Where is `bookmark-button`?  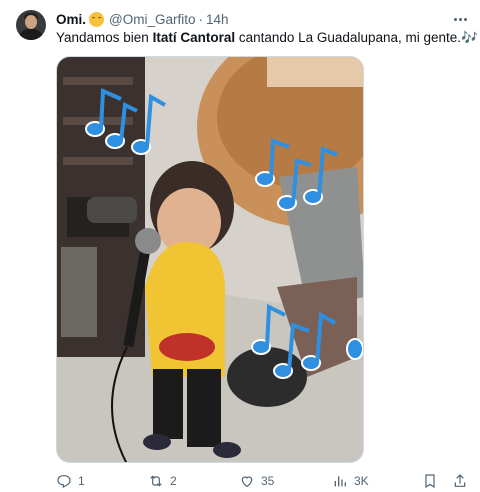
bookmark-button is located at coordinates (430, 481).